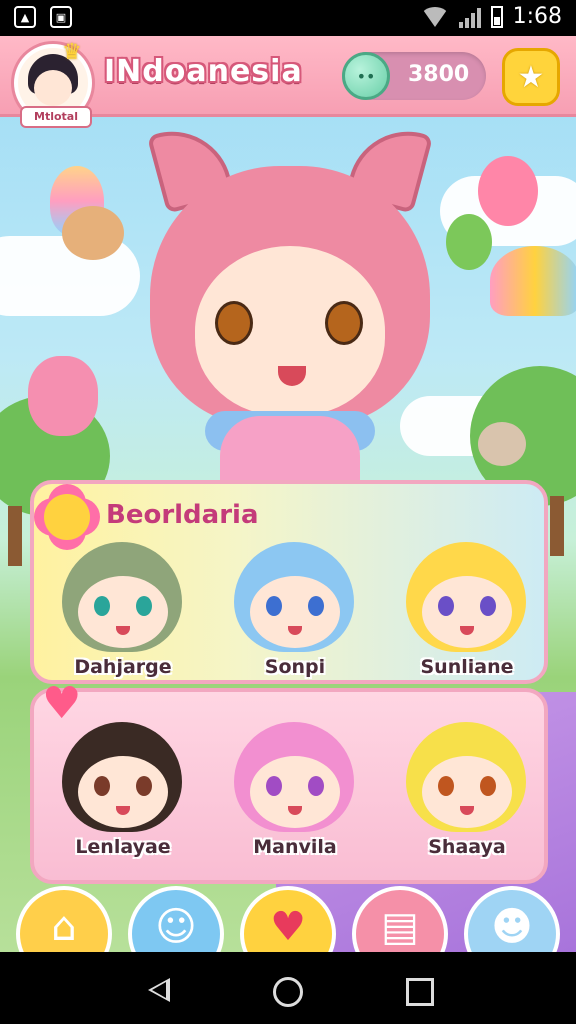 This screenshot has width=576, height=1024. What do you see at coordinates (295, 847) in the screenshot?
I see `character-name: Manvila` at bounding box center [295, 847].